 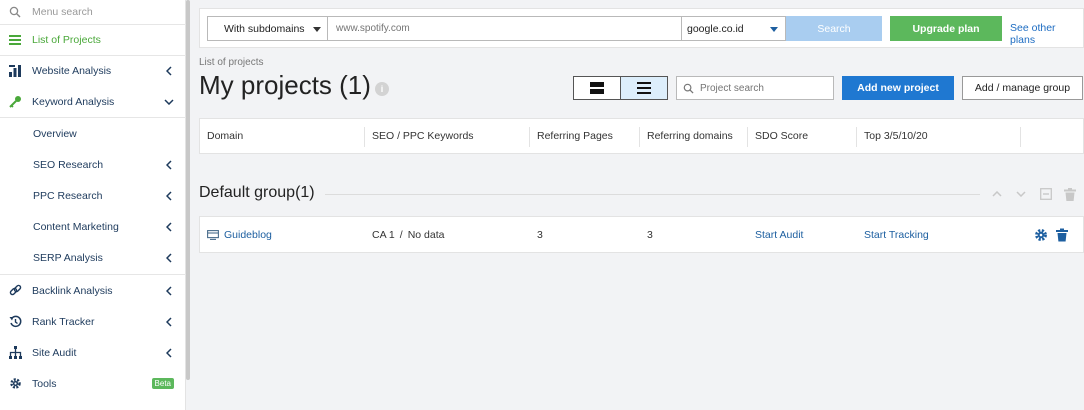 I want to click on delete-group-icon, so click(x=1070, y=194).